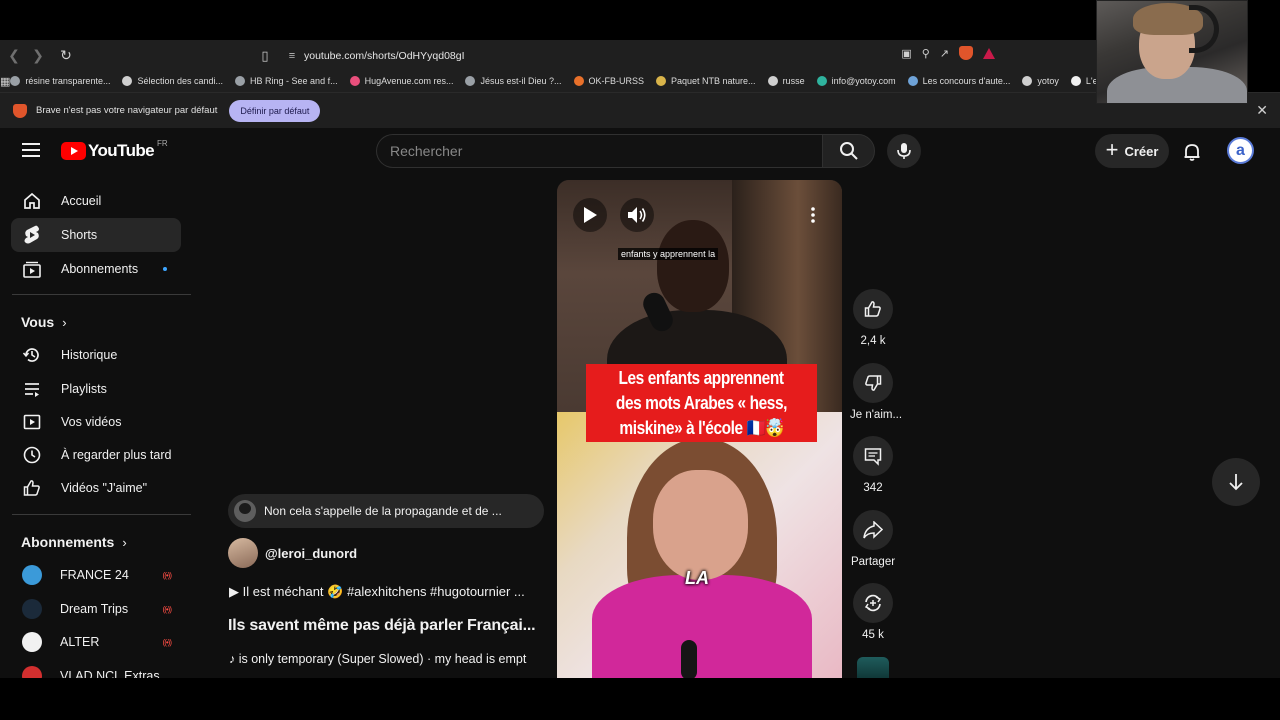 This screenshot has height=720, width=1280. Describe the element at coordinates (989, 53) in the screenshot. I see `brave-rewards-icon` at that location.